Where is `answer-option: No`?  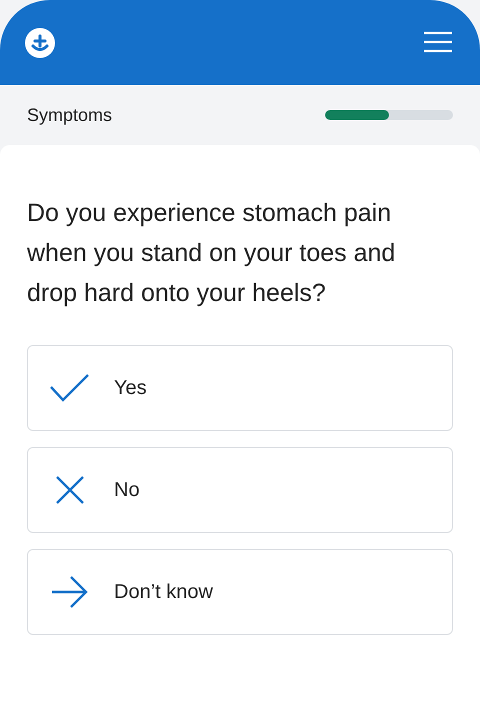
answer-option: No is located at coordinates (240, 490).